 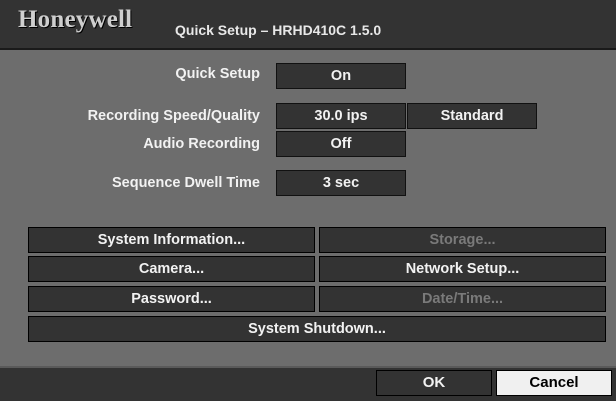 What do you see at coordinates (341, 144) in the screenshot?
I see `audio-recording-toggle: Off` at bounding box center [341, 144].